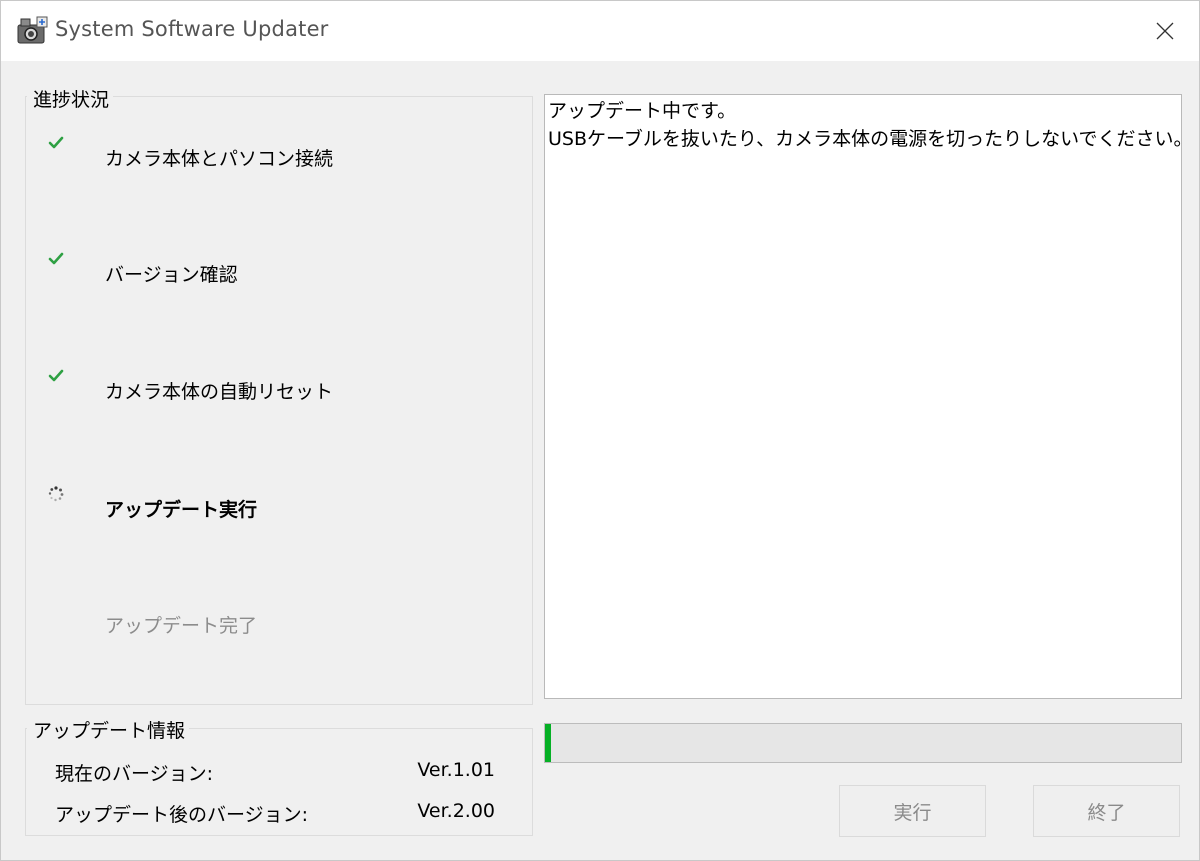 The height and width of the screenshot is (861, 1200). I want to click on step-camera-auto-reset: カメラ本体の自動リセット, so click(282, 387).